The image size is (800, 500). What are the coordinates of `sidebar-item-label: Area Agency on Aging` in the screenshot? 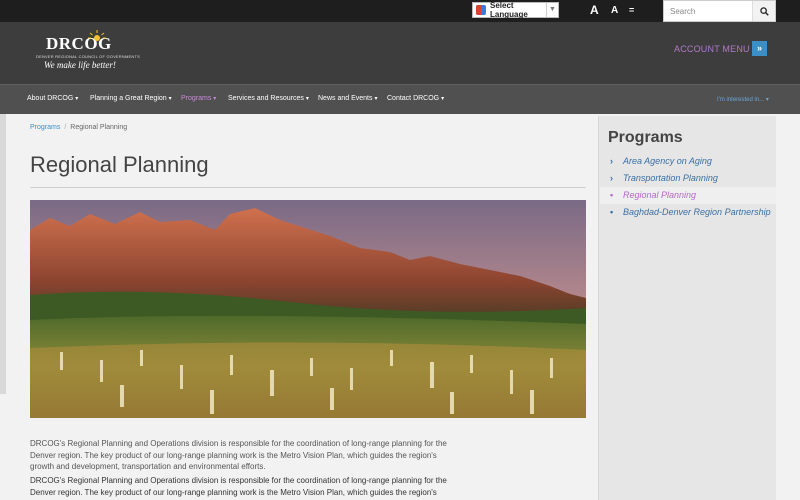 It's located at (667, 161).